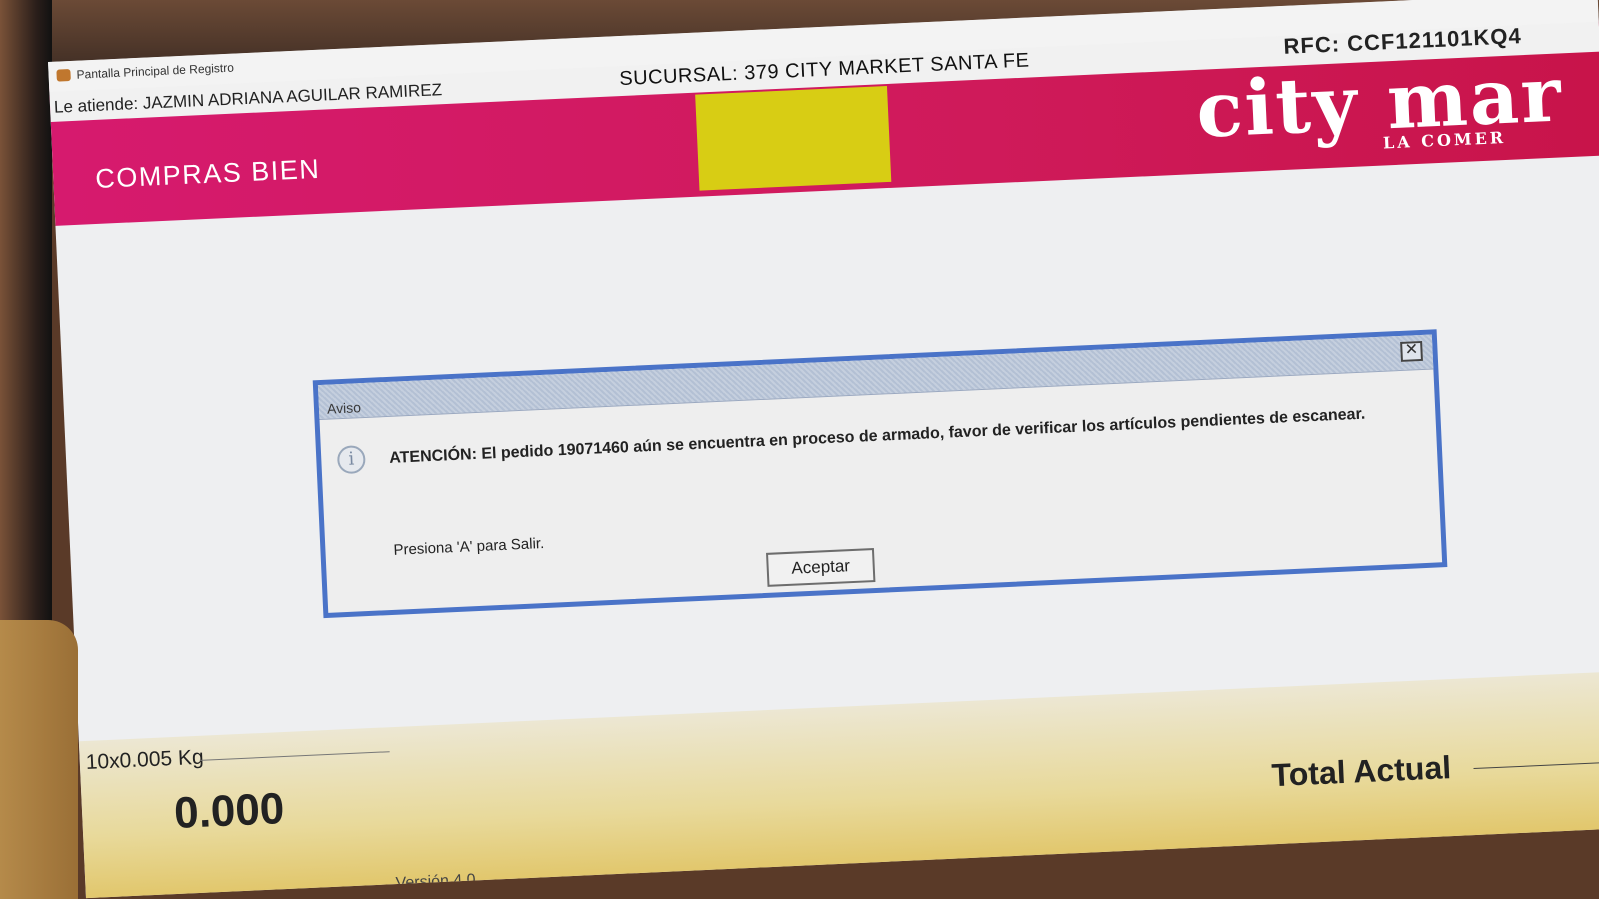 The image size is (1599, 899). Describe the element at coordinates (1379, 102) in the screenshot. I see `city-market-logo: city mar` at that location.